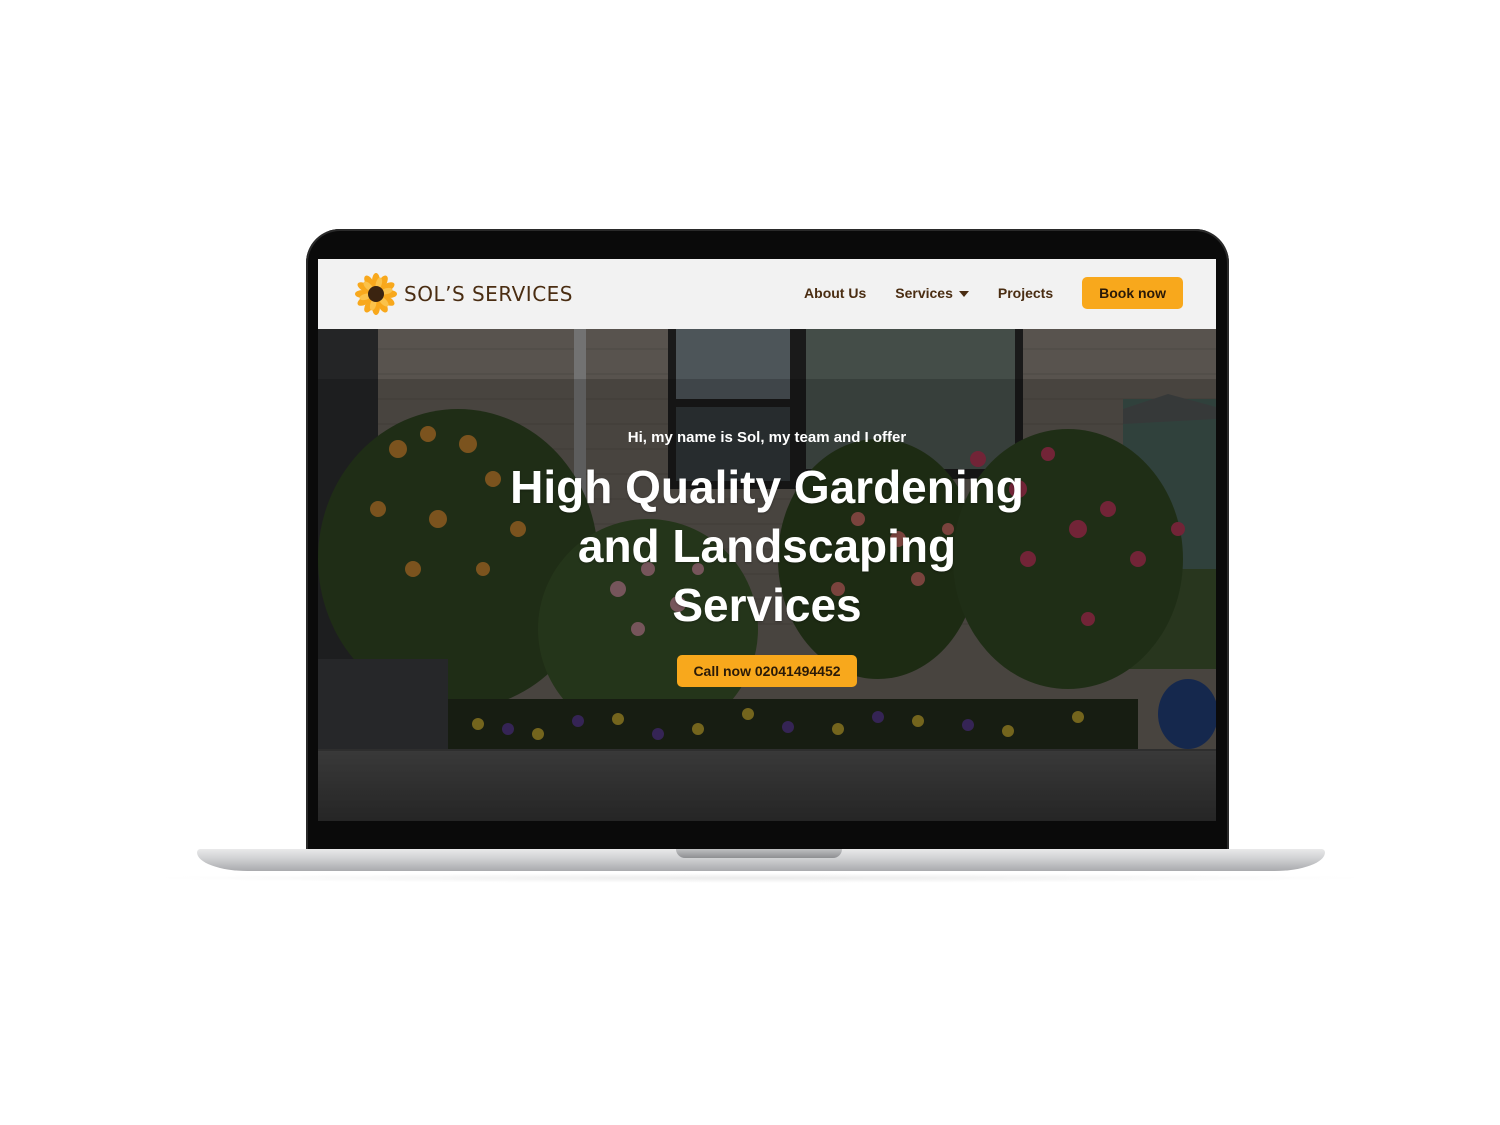  I want to click on hero-intro-text: Hi, my name is Sol, my team and I offer, so click(767, 437).